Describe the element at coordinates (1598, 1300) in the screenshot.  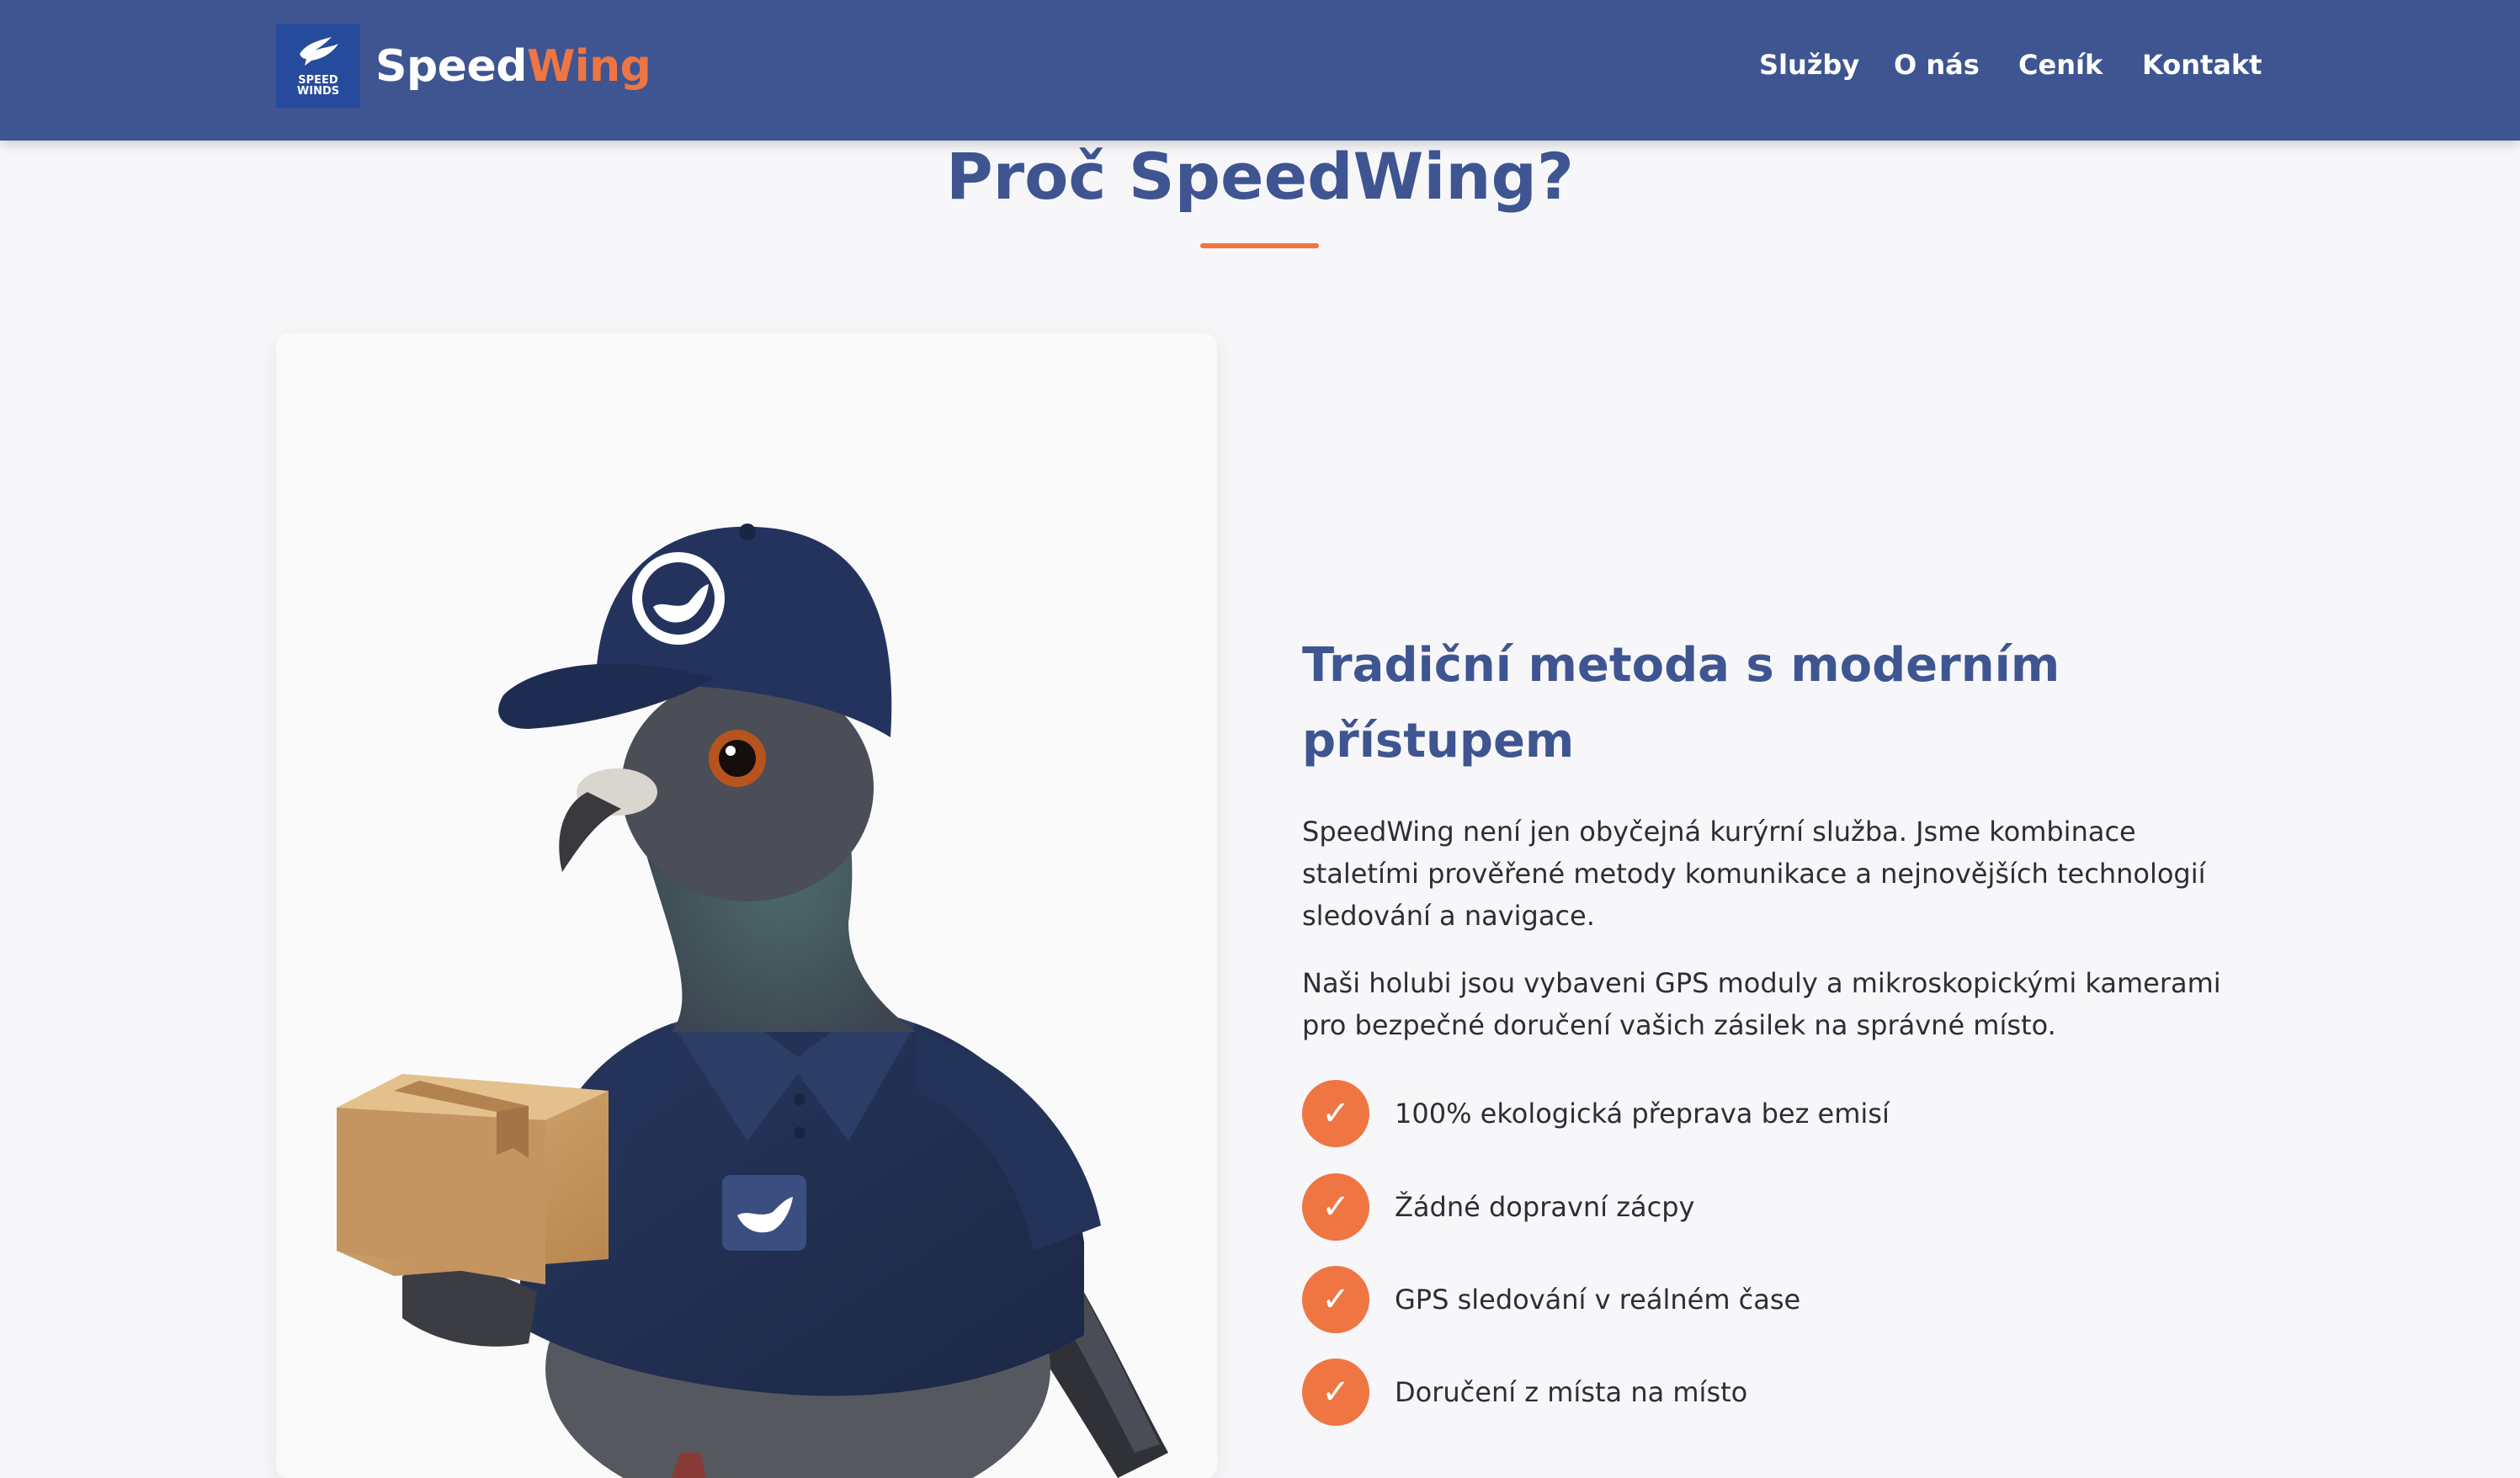
I see `feature-text: GPS sledování v reálném čase` at that location.